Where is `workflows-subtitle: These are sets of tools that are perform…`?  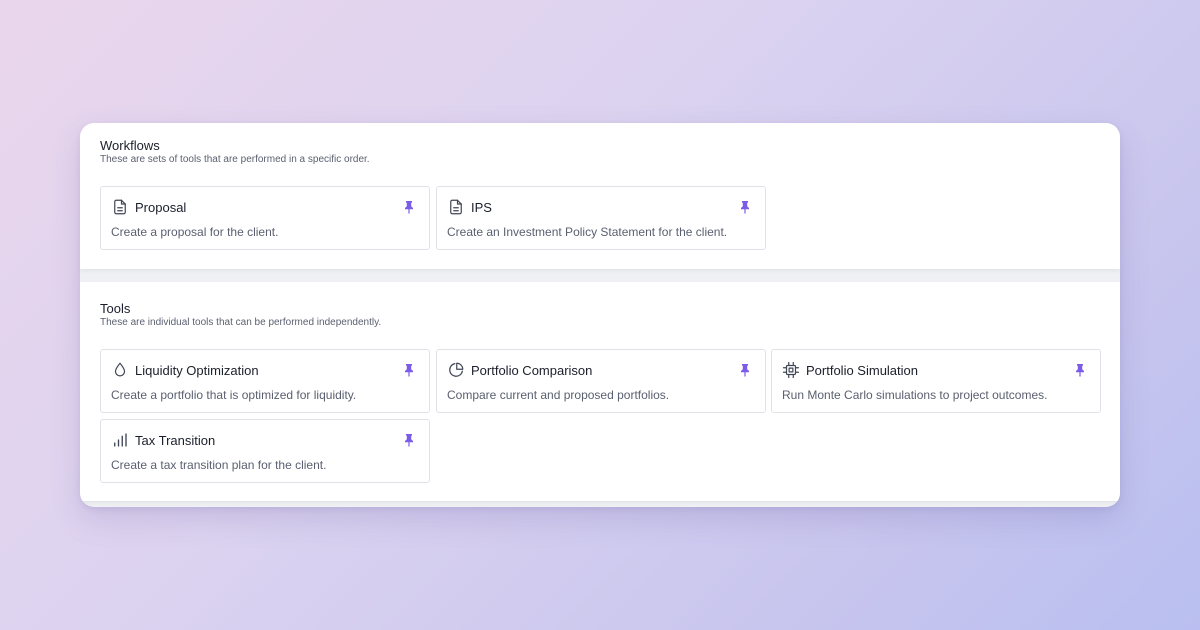 workflows-subtitle: These are sets of tools that are perform… is located at coordinates (235, 159).